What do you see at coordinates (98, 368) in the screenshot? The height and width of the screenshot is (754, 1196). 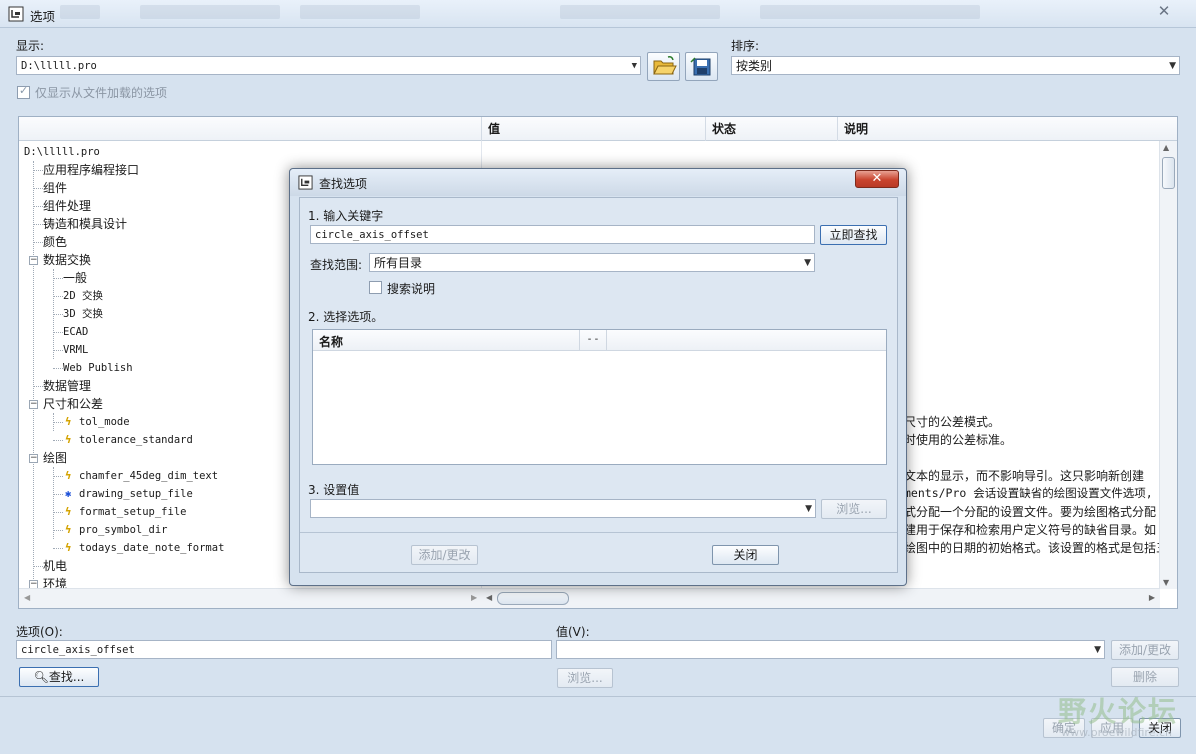 I see `tree-item-web-publish: Web Publish` at bounding box center [98, 368].